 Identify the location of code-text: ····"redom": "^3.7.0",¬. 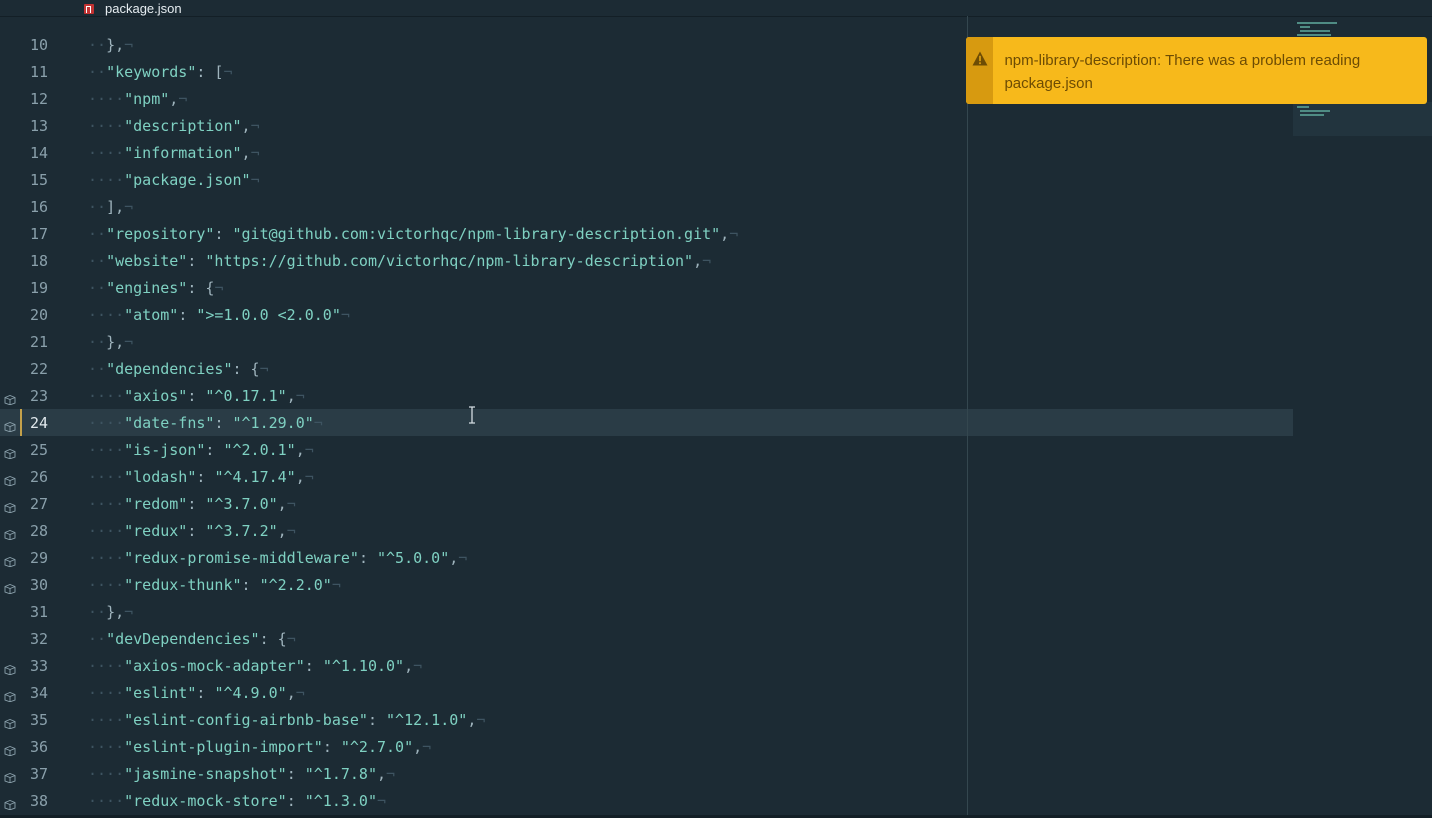
(192, 504).